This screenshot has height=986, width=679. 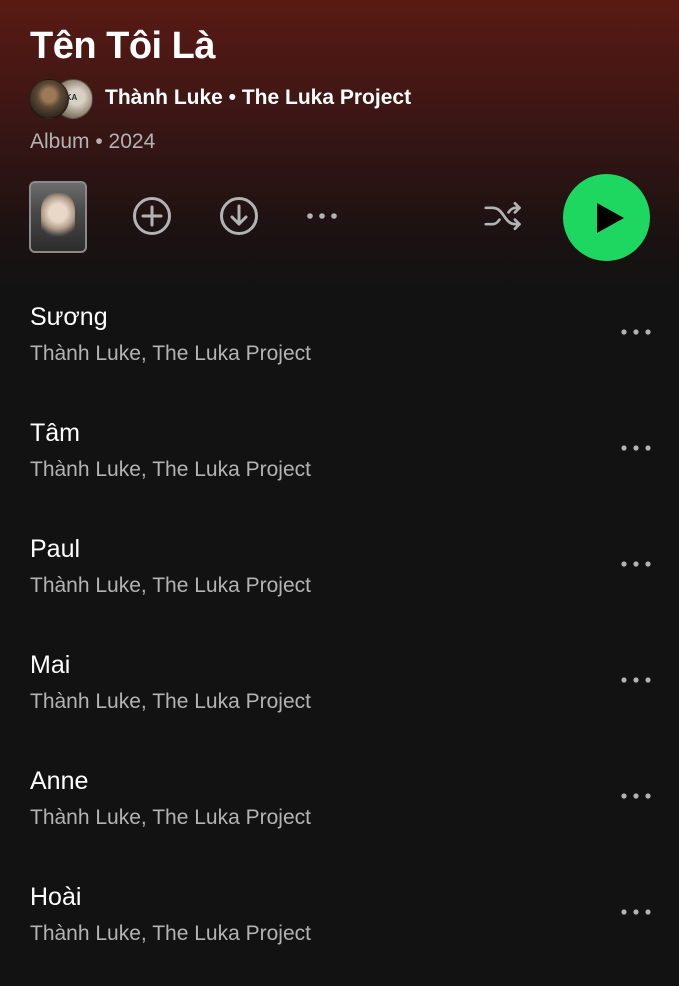 I want to click on track-row: Paul Thành Luke, The Luka Project, so click(x=339, y=580).